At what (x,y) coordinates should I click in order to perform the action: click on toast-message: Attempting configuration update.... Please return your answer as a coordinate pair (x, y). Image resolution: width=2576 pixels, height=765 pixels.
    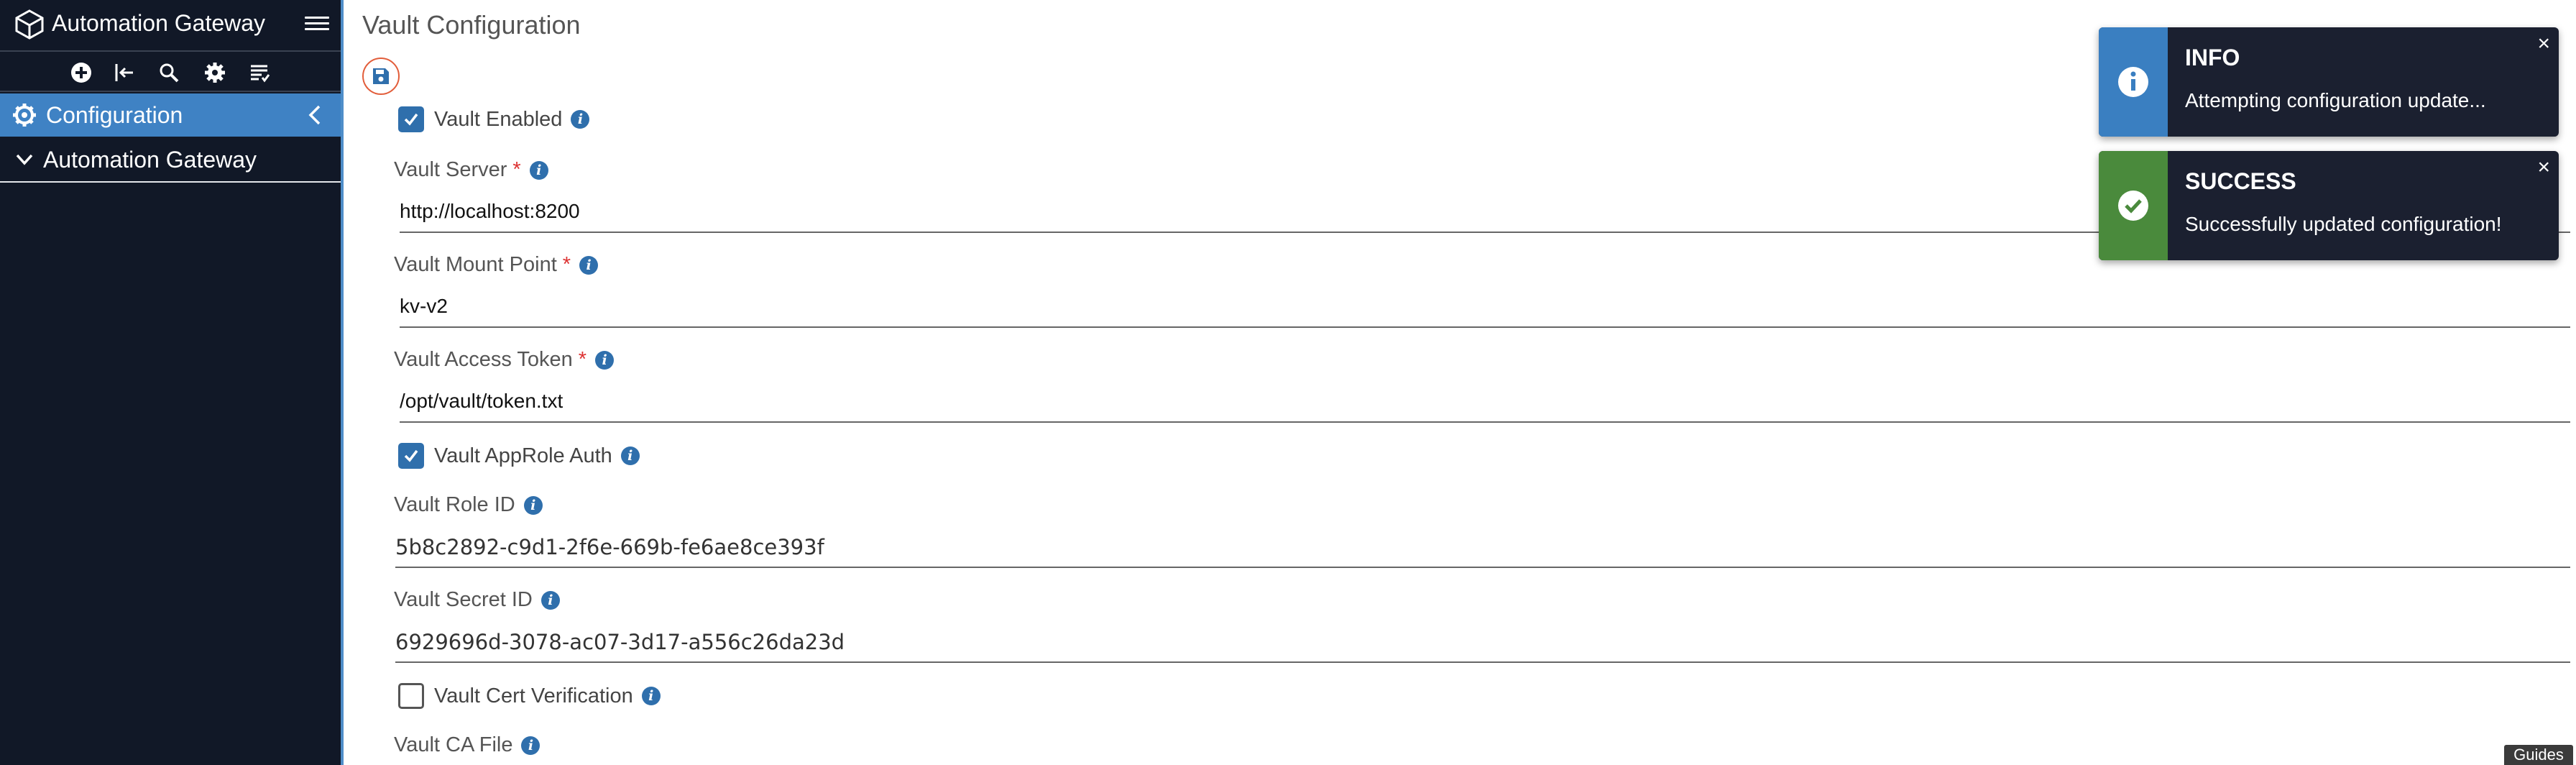
    Looking at the image, I should click on (2335, 100).